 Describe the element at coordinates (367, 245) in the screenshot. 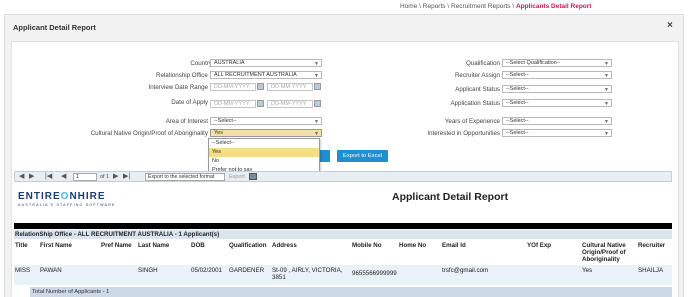

I see `column-header: Mobile No` at that location.